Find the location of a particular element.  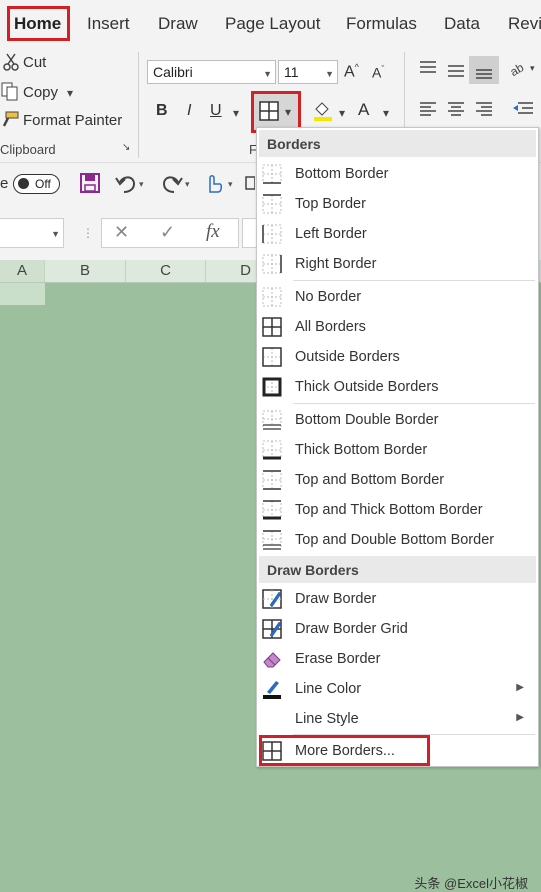

borders-section-header: Borders is located at coordinates (397, 143).